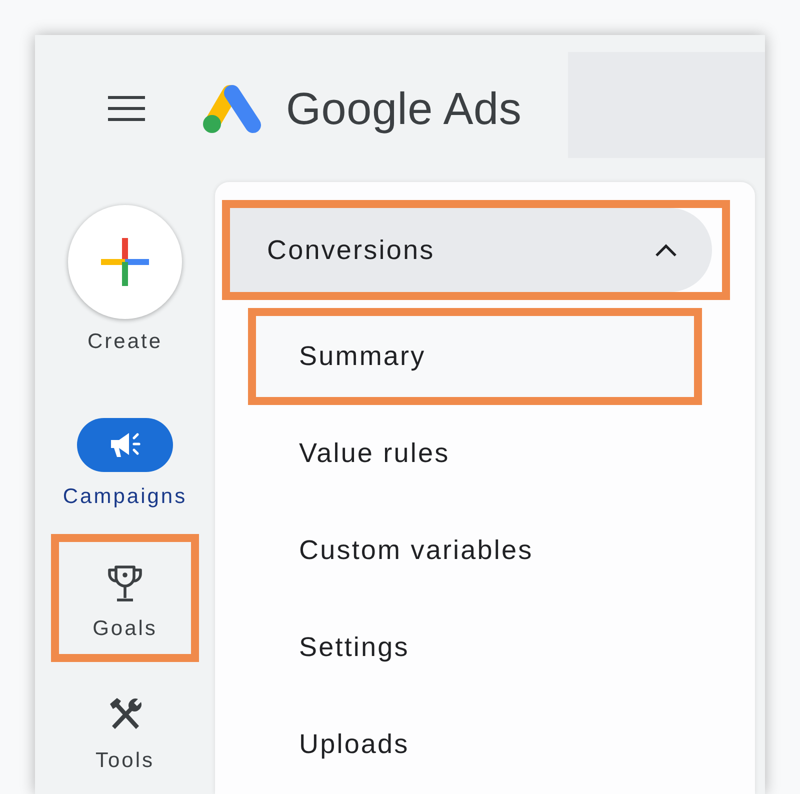 Image resolution: width=800 pixels, height=794 pixels. I want to click on menu-item: Settings, so click(475, 647).